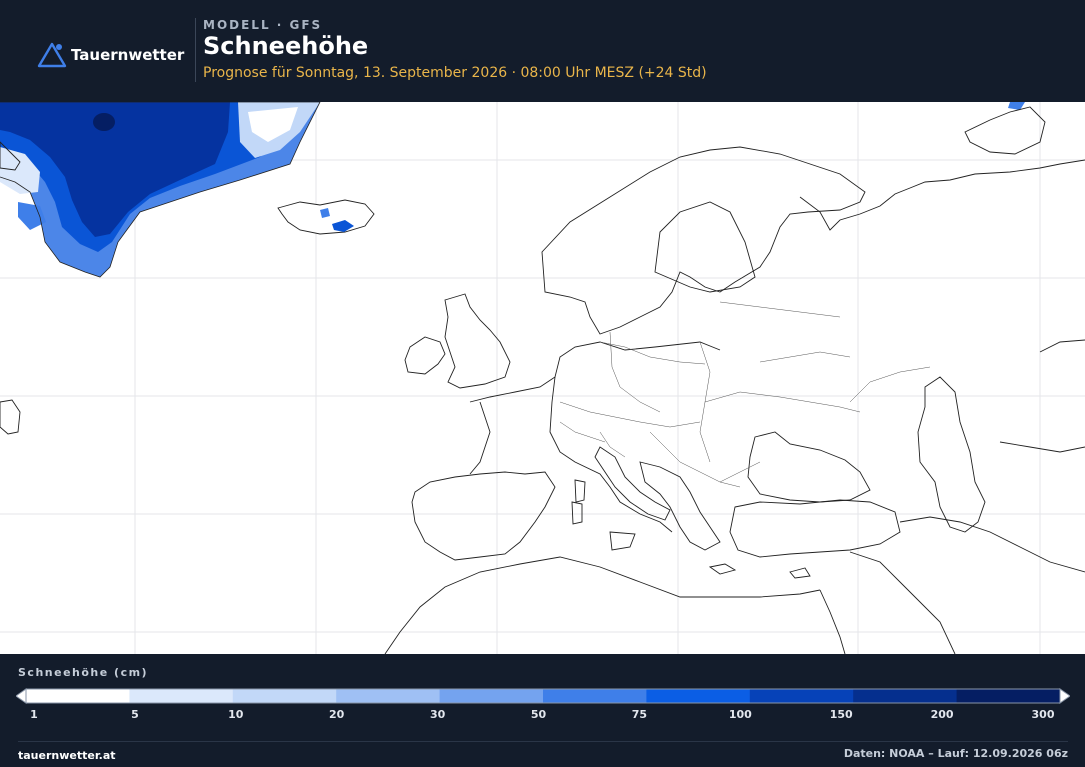  Describe the element at coordinates (740, 714) in the screenshot. I see `colorbar-tick-label: 100` at that location.